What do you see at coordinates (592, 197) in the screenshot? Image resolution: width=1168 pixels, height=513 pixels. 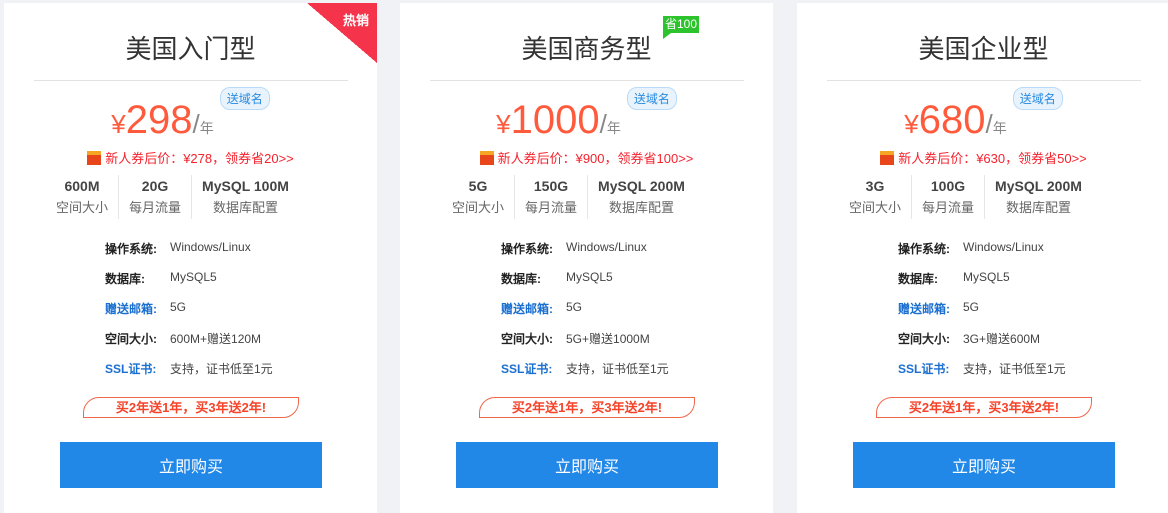 I see `spec-row: 5G 空间大小 150G 每月流量 MySQL 200M 数据库配置` at bounding box center [592, 197].